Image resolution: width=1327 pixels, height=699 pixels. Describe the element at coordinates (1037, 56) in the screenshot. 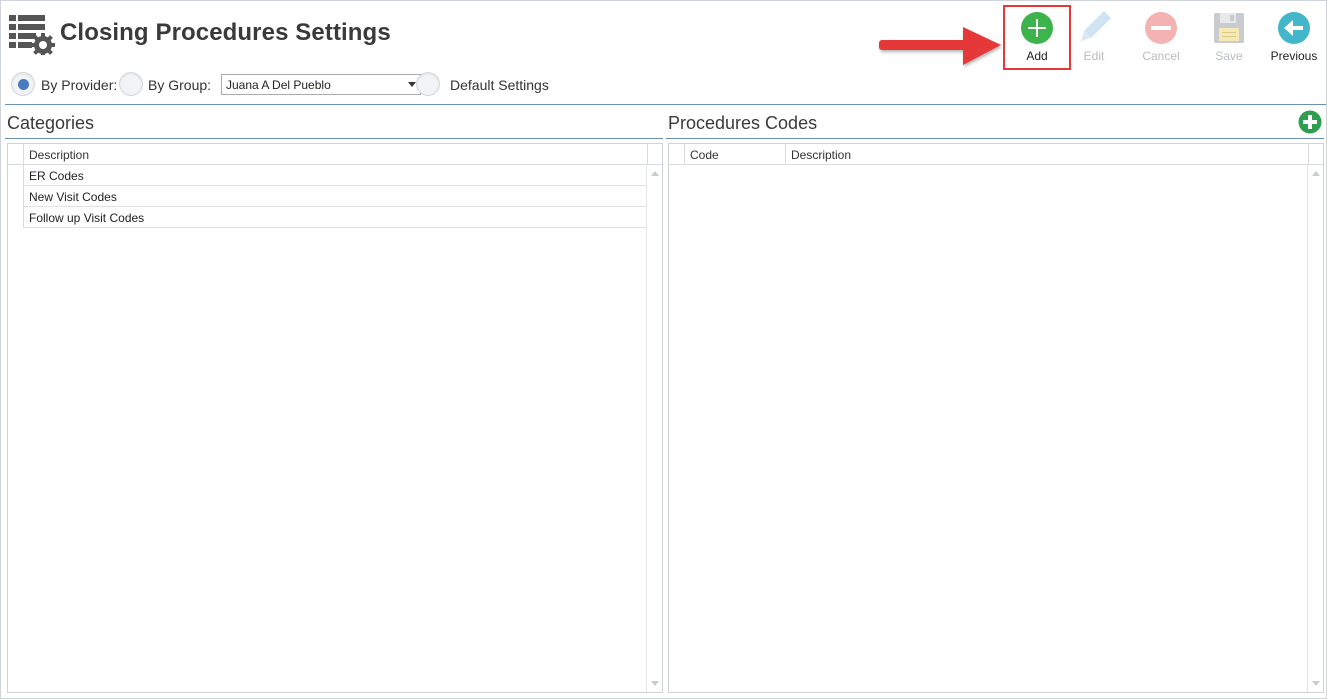

I see `add-label: Add` at that location.